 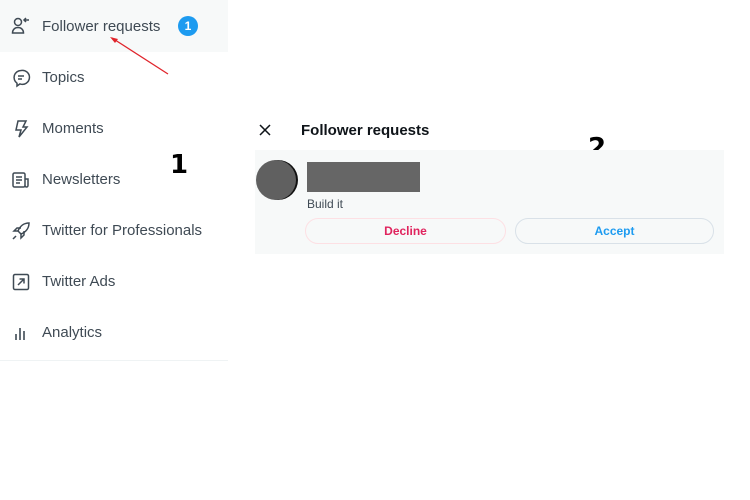 I want to click on sidebar-item-label: Follower requests, so click(x=101, y=26).